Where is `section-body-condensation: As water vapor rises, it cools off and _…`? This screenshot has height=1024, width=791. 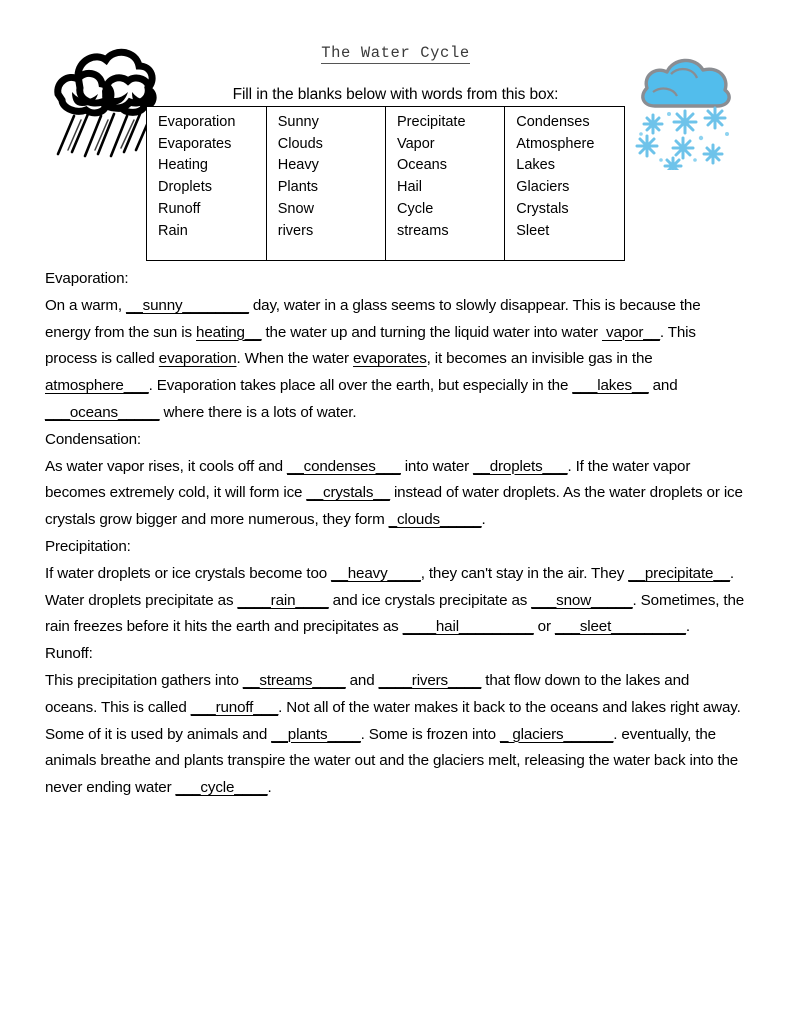 section-body-condensation: As water vapor rises, it cools off and _… is located at coordinates (395, 494).